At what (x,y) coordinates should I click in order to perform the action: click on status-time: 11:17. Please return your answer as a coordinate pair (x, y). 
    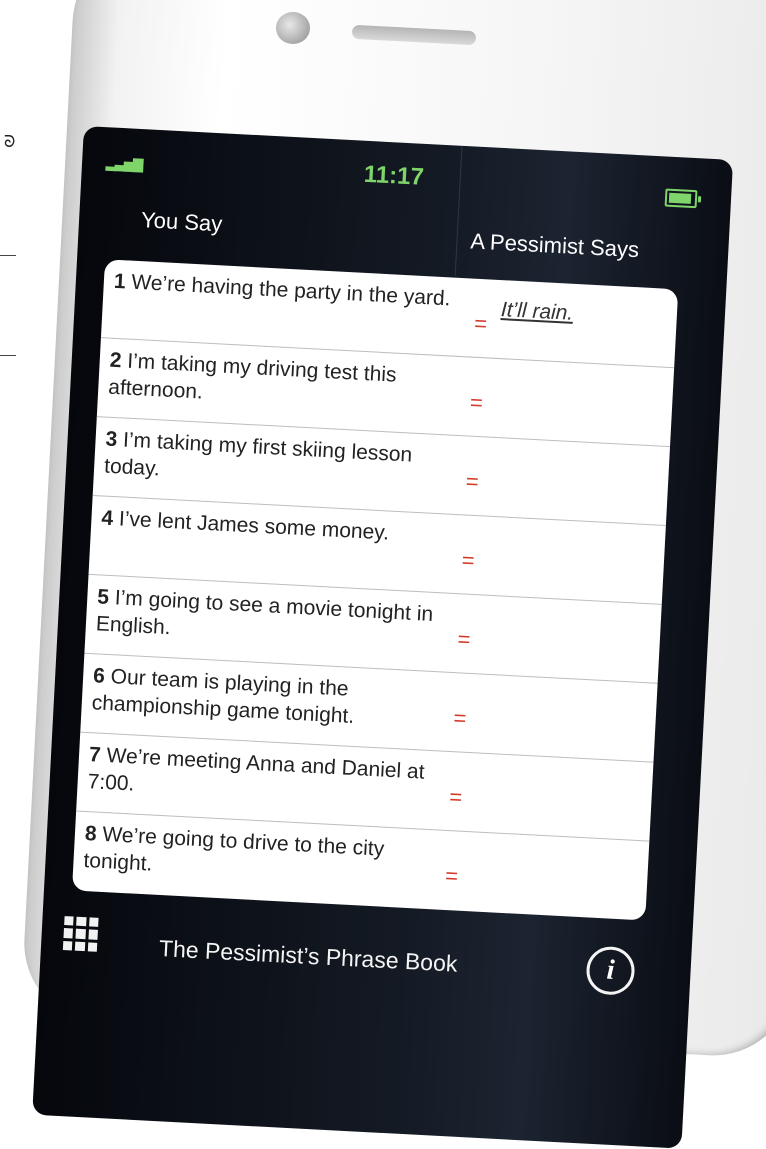
    Looking at the image, I should click on (394, 175).